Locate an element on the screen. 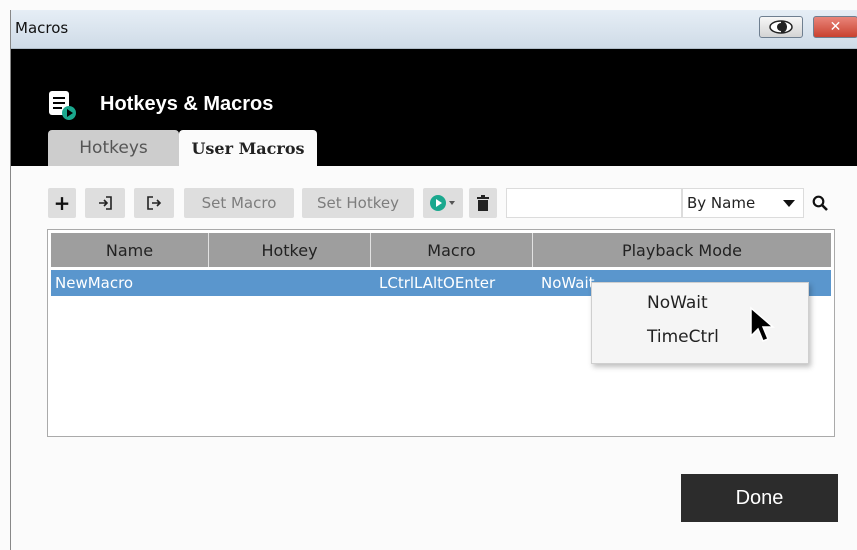  export-button is located at coordinates (154, 203).